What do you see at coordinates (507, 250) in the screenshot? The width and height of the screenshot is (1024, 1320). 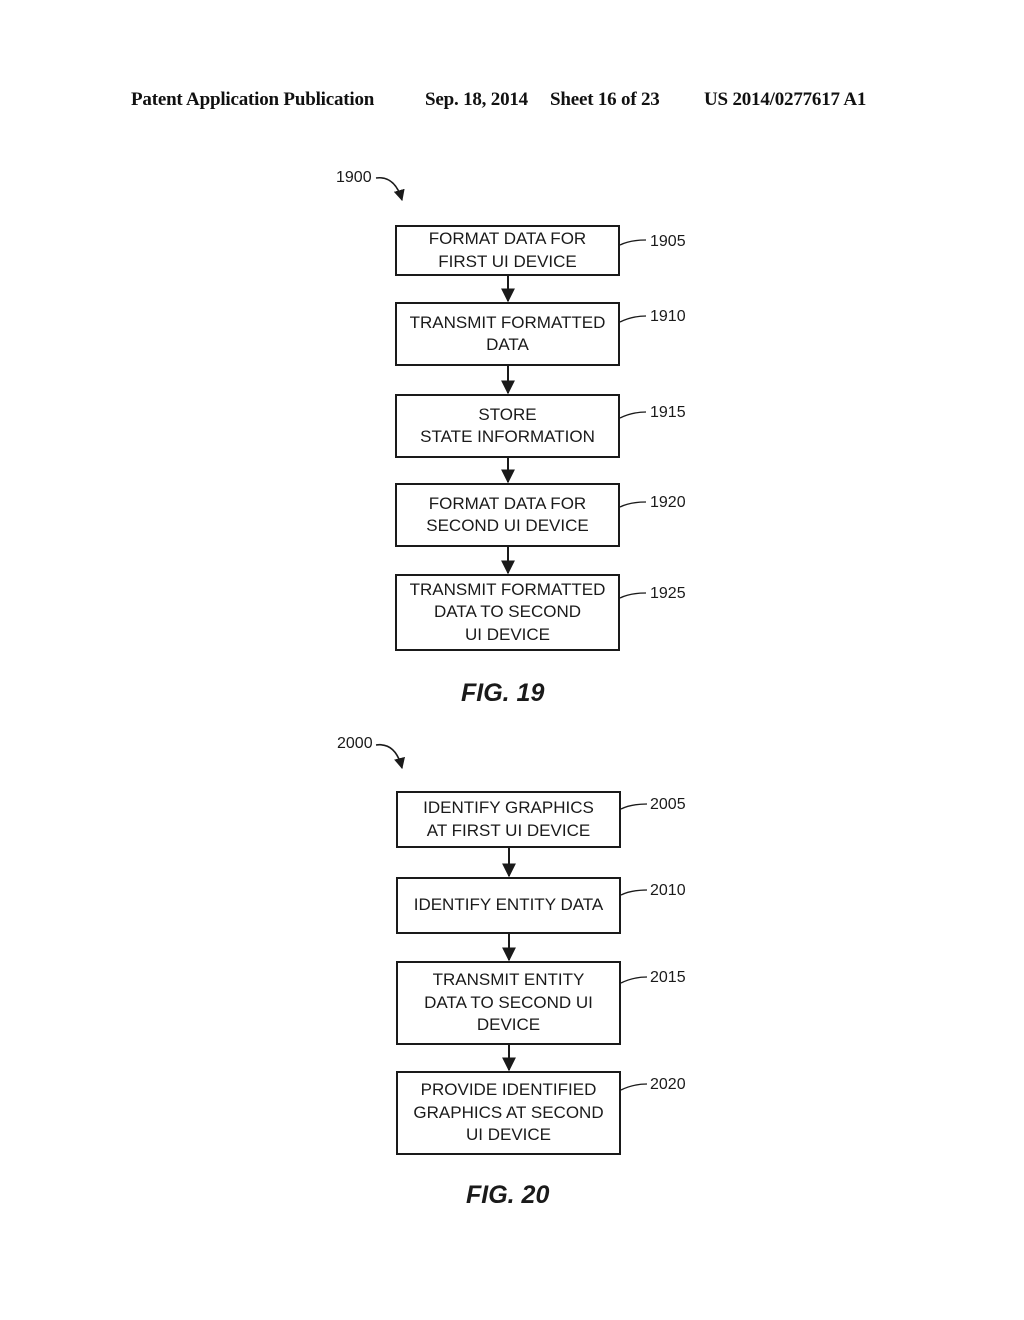 I see `step-1905-box: FORMAT DATA FOR FIRST UI DEVICE` at bounding box center [507, 250].